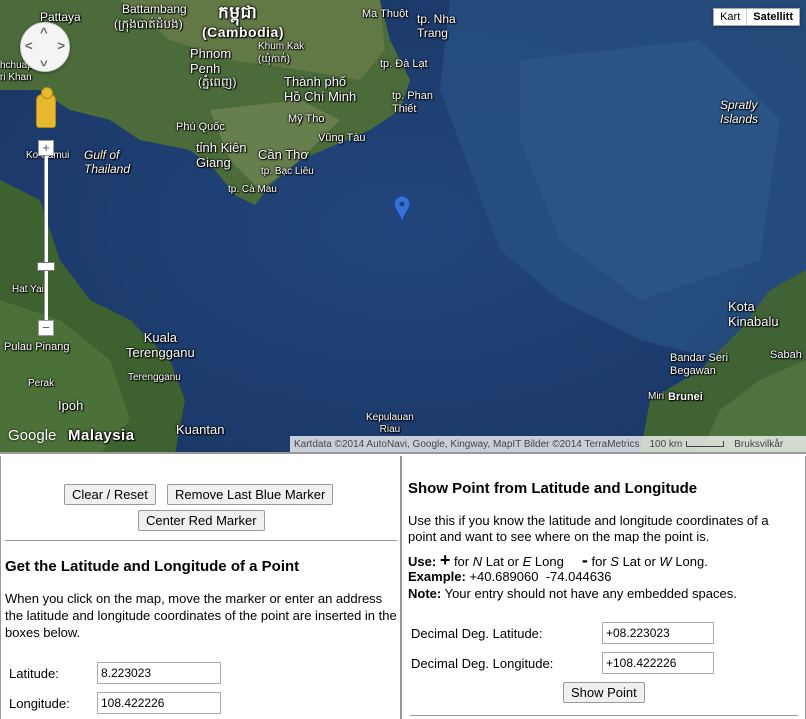  I want to click on remove-last-blue-marker-button: Remove Last Blue Marker, so click(250, 494).